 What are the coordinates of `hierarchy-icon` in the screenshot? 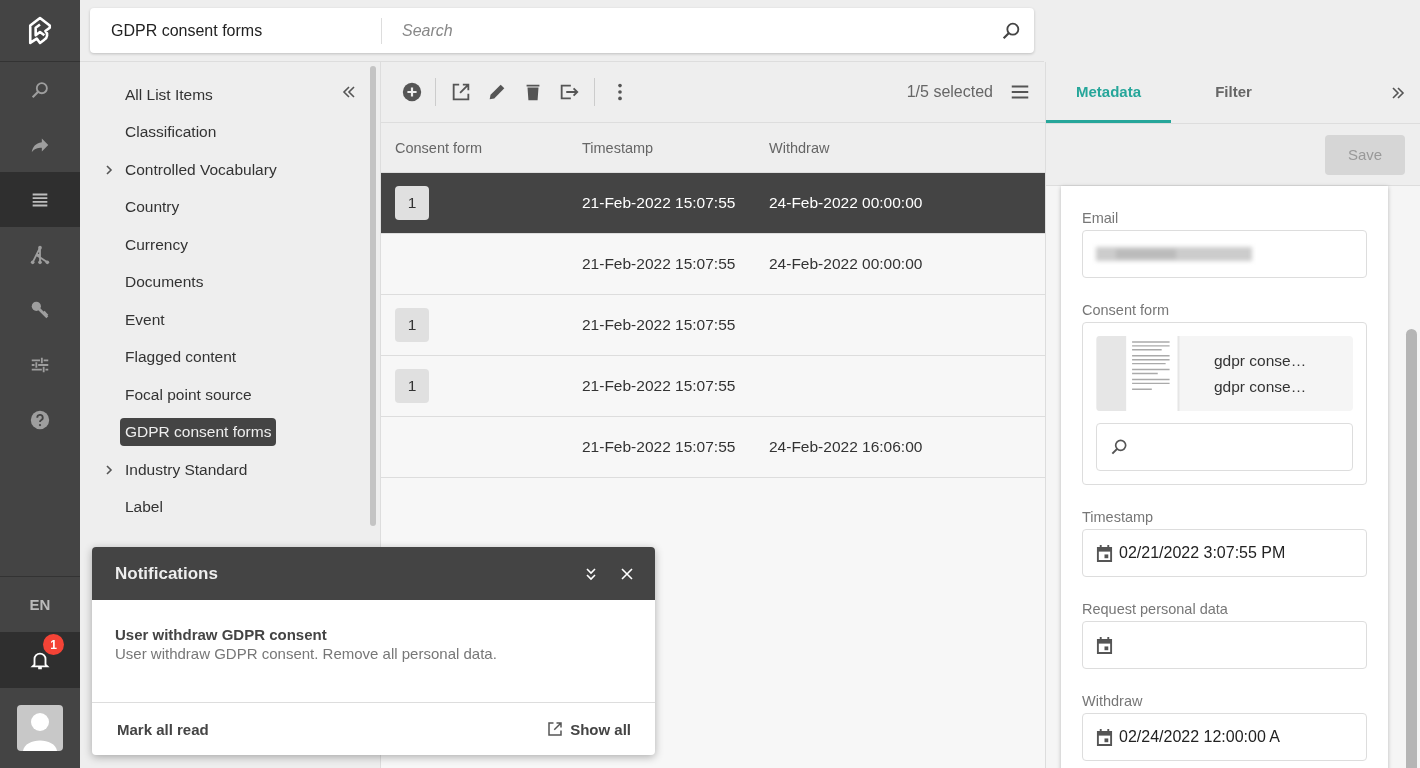 It's located at (40, 254).